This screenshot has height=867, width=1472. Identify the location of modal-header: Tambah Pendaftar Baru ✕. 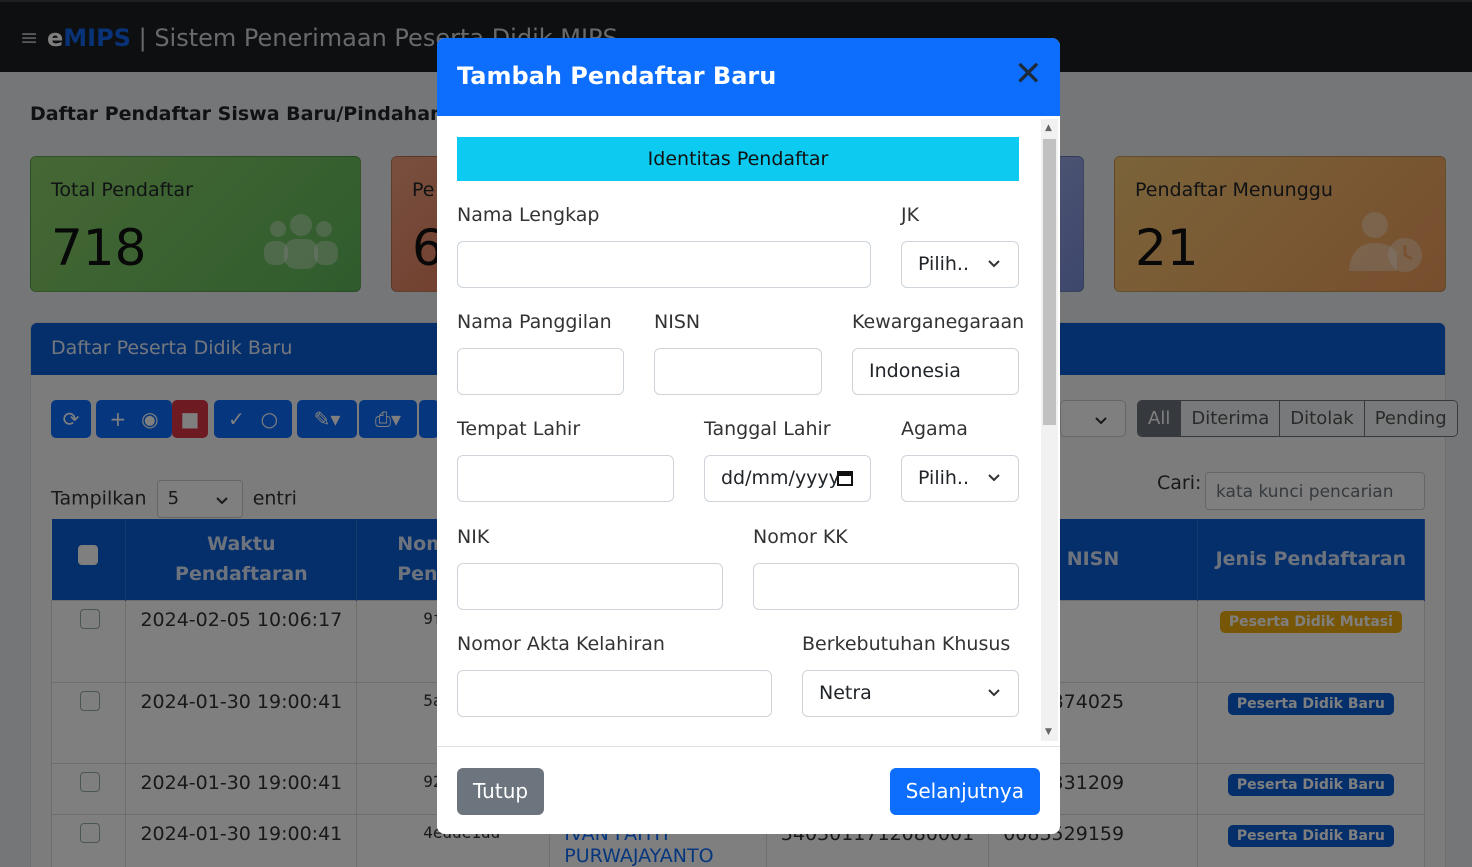
(748, 77).